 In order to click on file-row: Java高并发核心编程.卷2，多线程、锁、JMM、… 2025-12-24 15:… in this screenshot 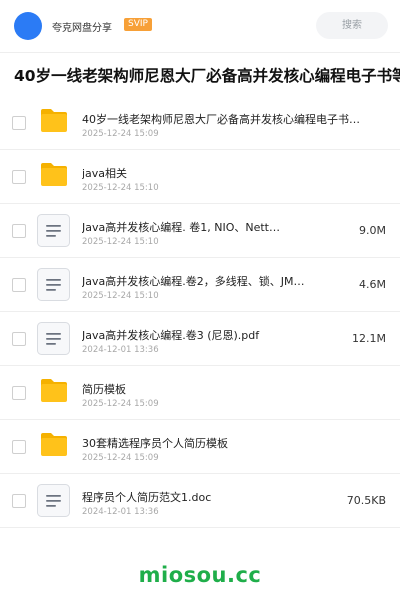, I will do `click(200, 285)`.